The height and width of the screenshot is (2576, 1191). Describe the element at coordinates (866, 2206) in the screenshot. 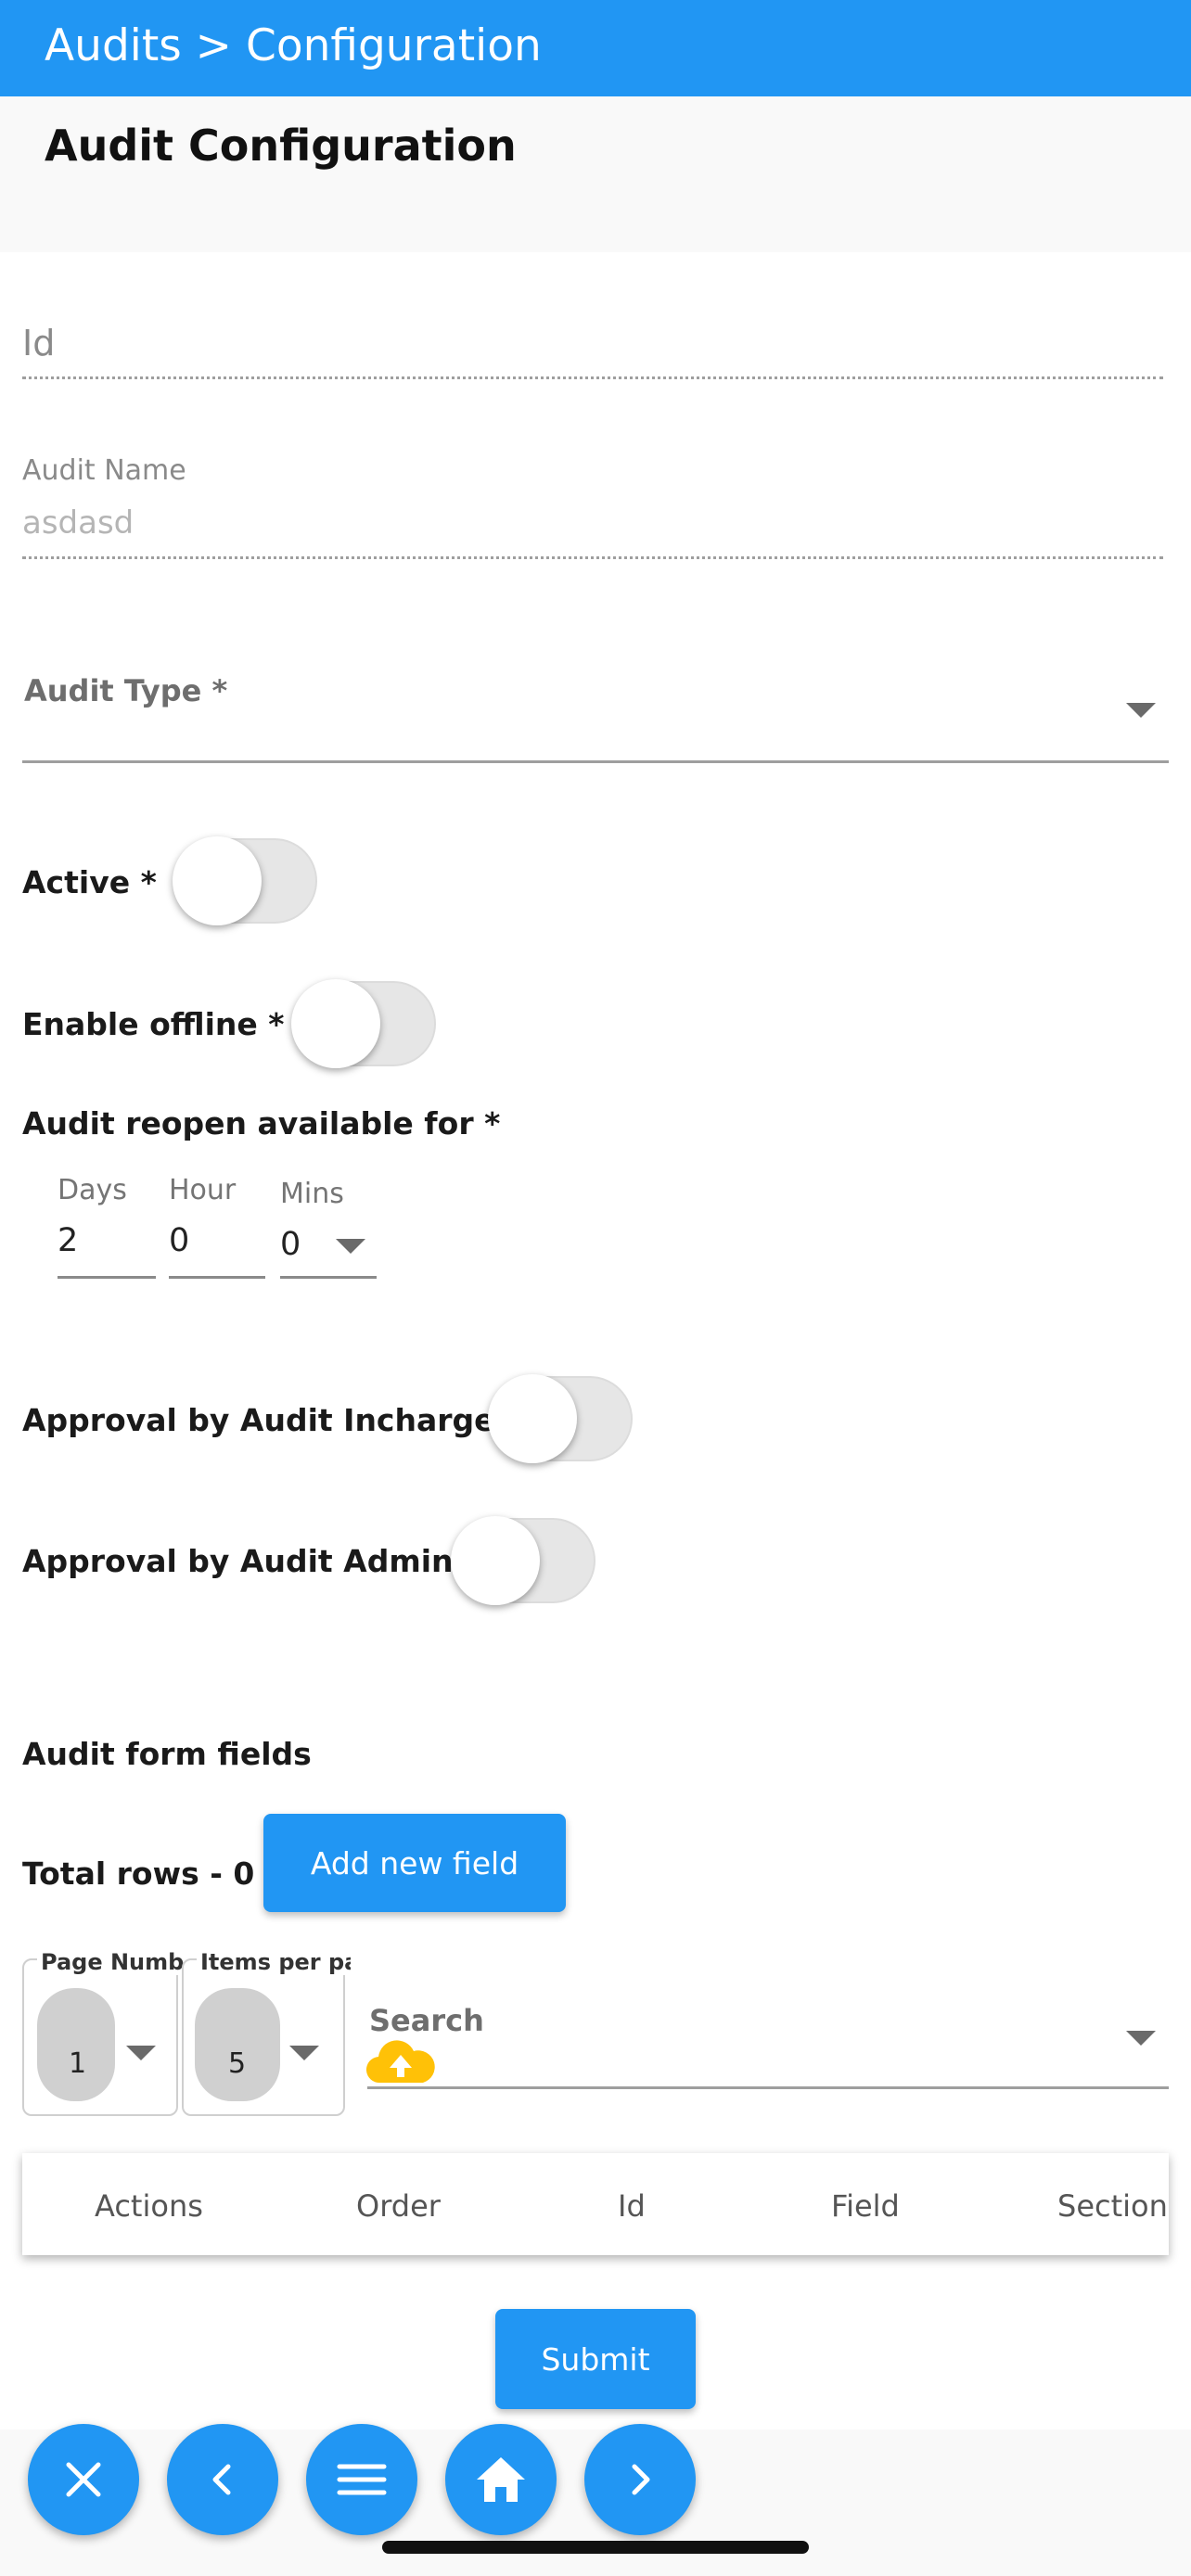

I see `column-field: Field` at that location.